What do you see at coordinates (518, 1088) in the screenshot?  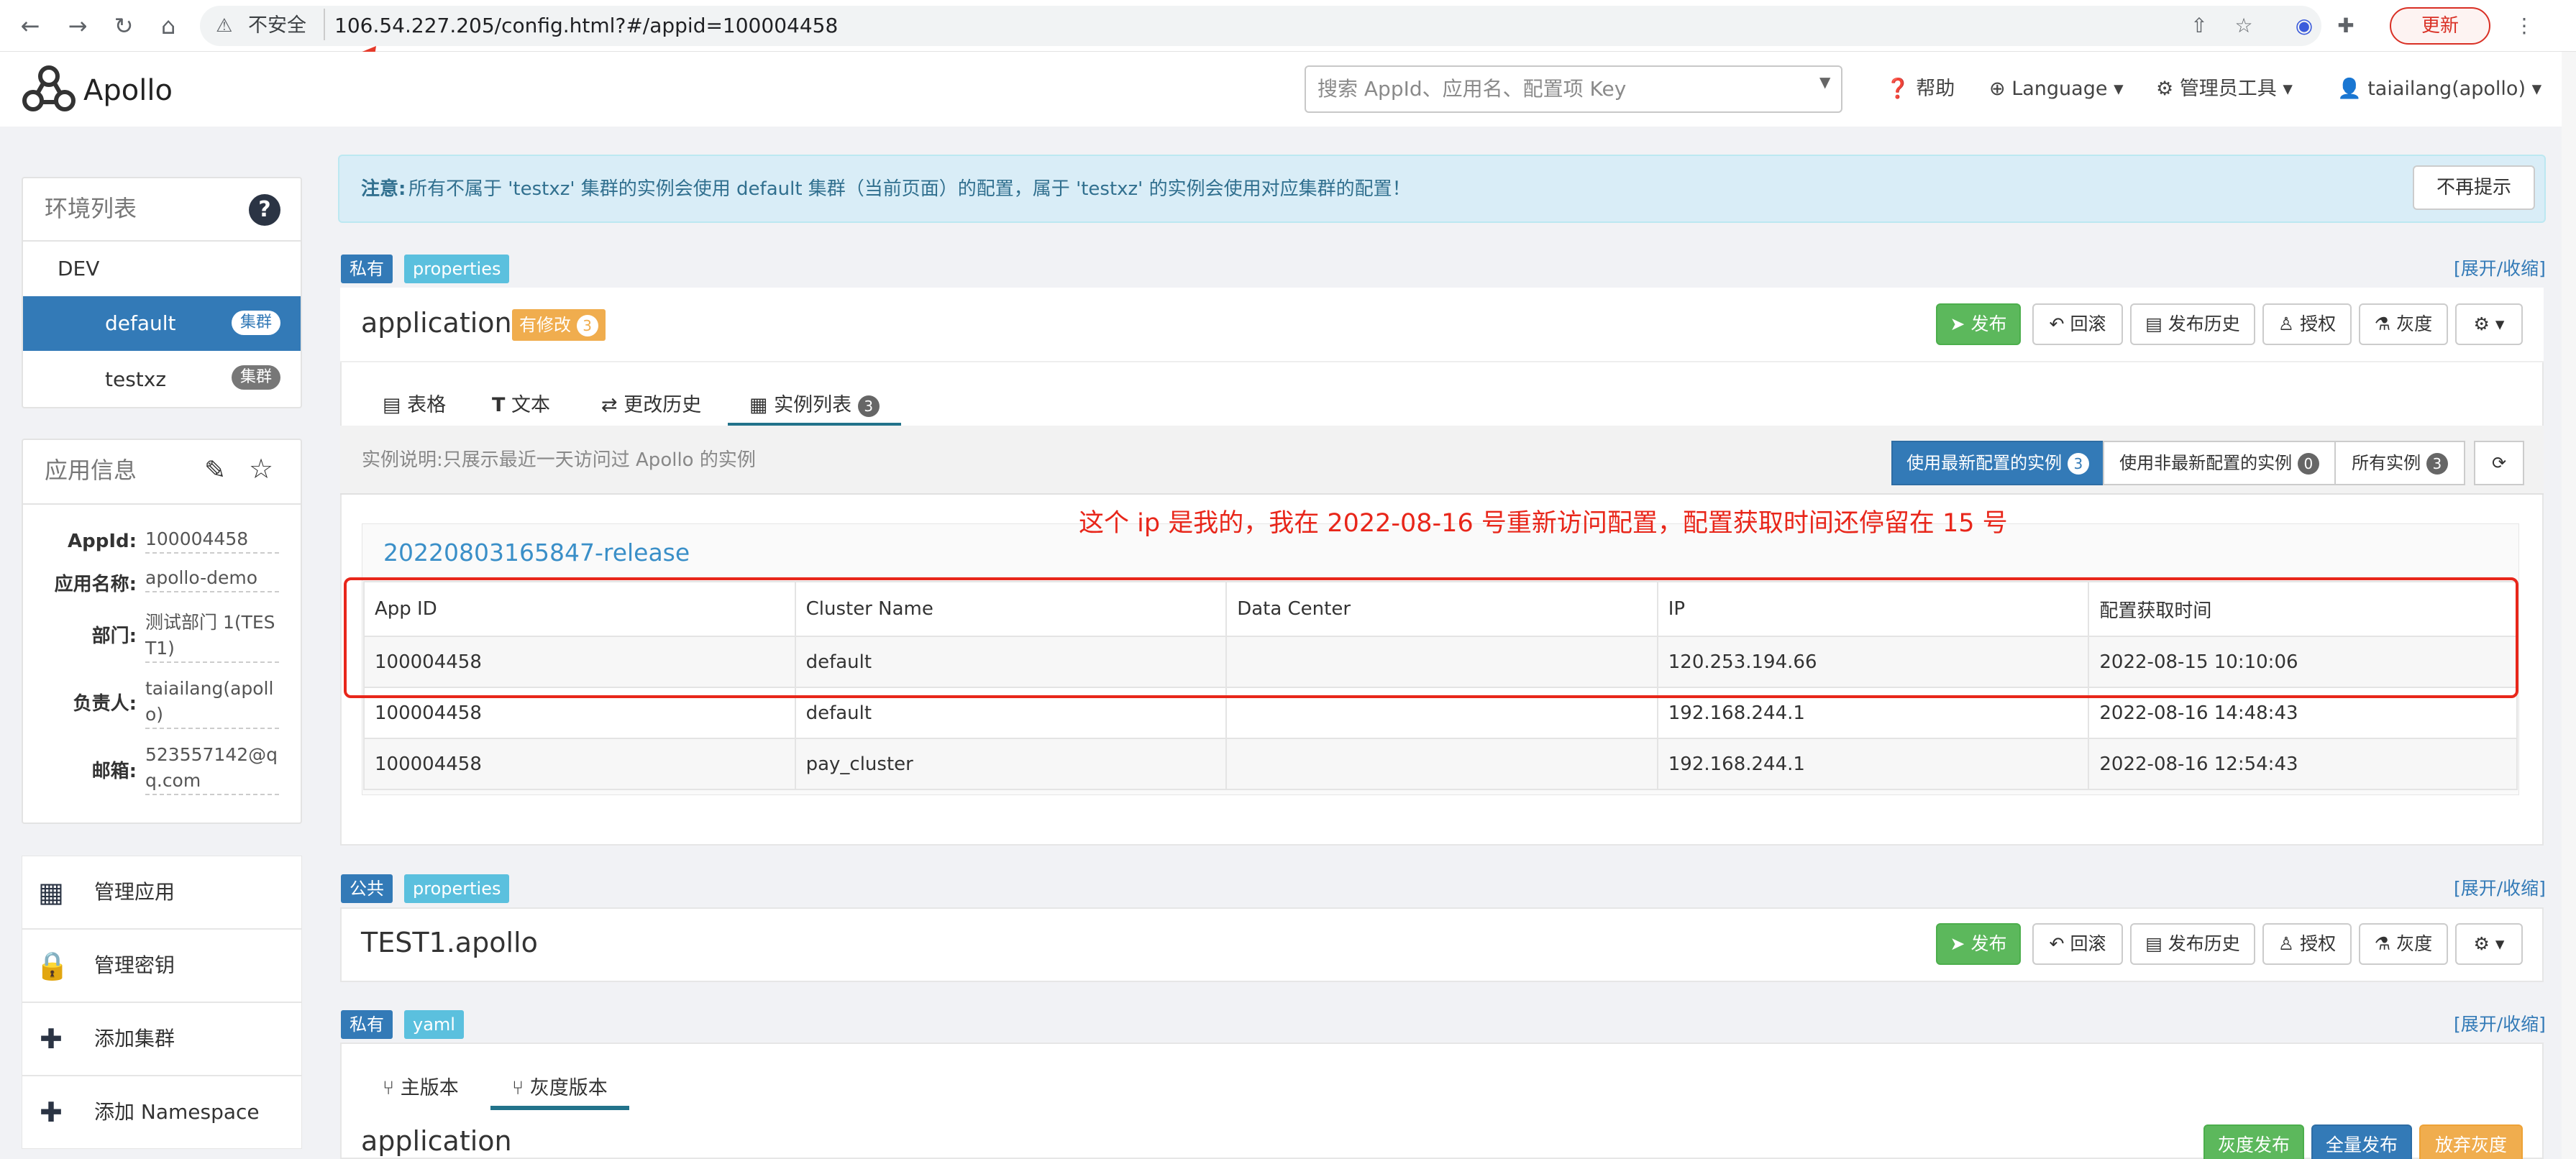 I see `branch-icon: ⑂` at bounding box center [518, 1088].